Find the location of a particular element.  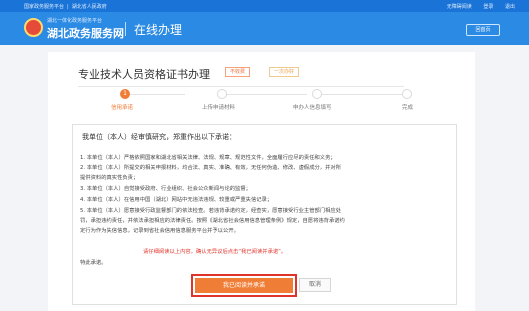

step-4-indicator is located at coordinates (407, 94).